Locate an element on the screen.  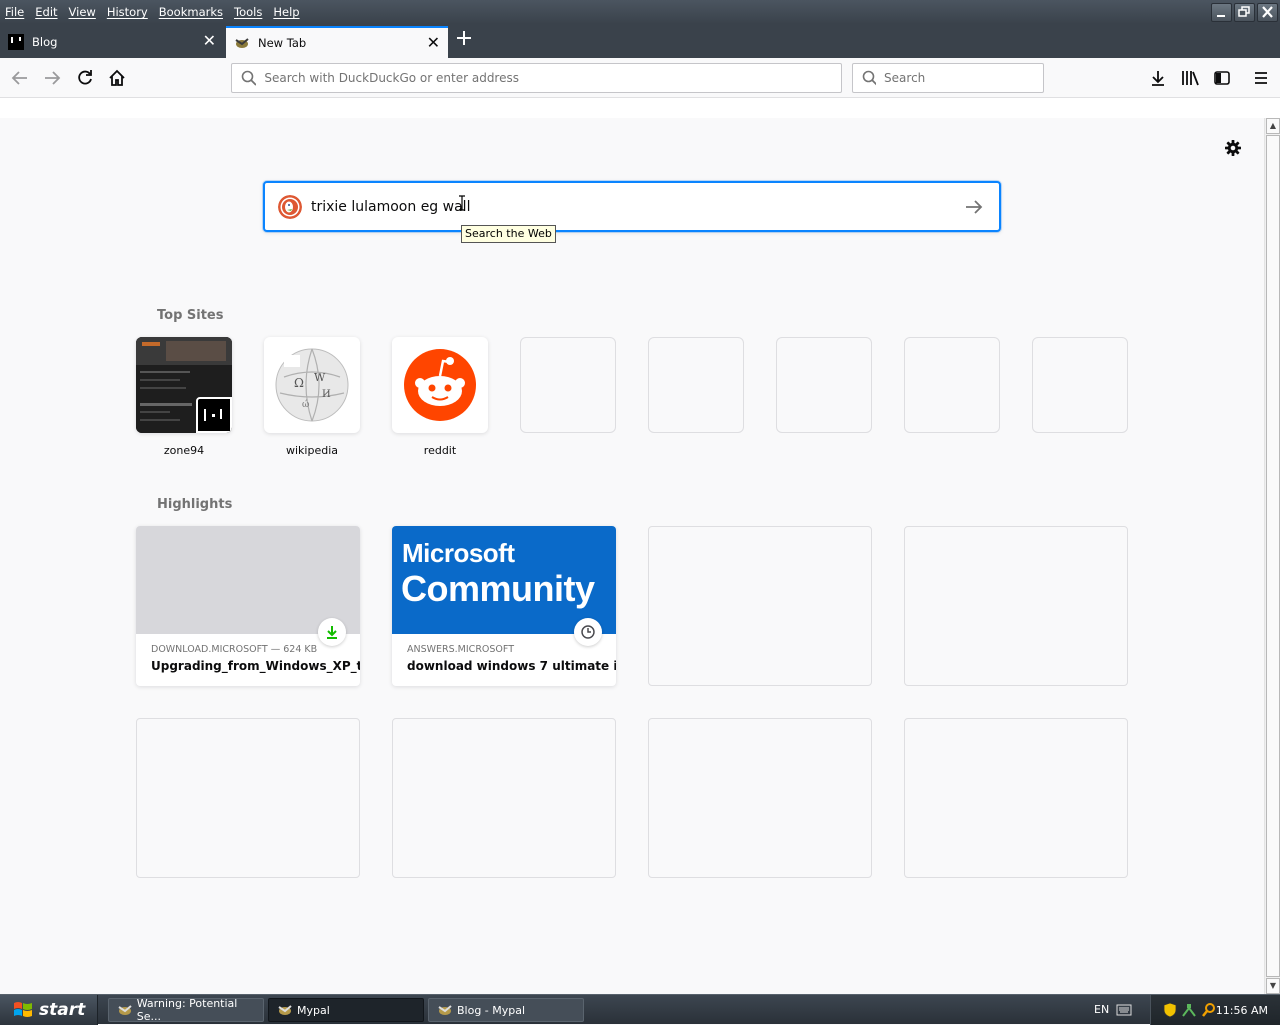
menu-tools: Tools is located at coordinates (248, 12).